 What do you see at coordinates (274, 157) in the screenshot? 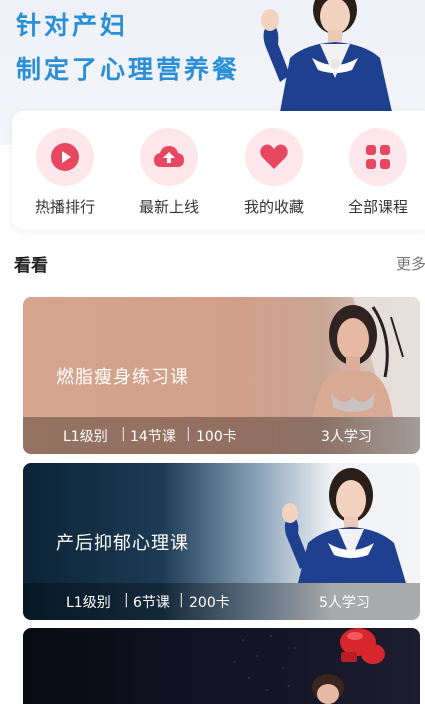
I see `heart-icon` at bounding box center [274, 157].